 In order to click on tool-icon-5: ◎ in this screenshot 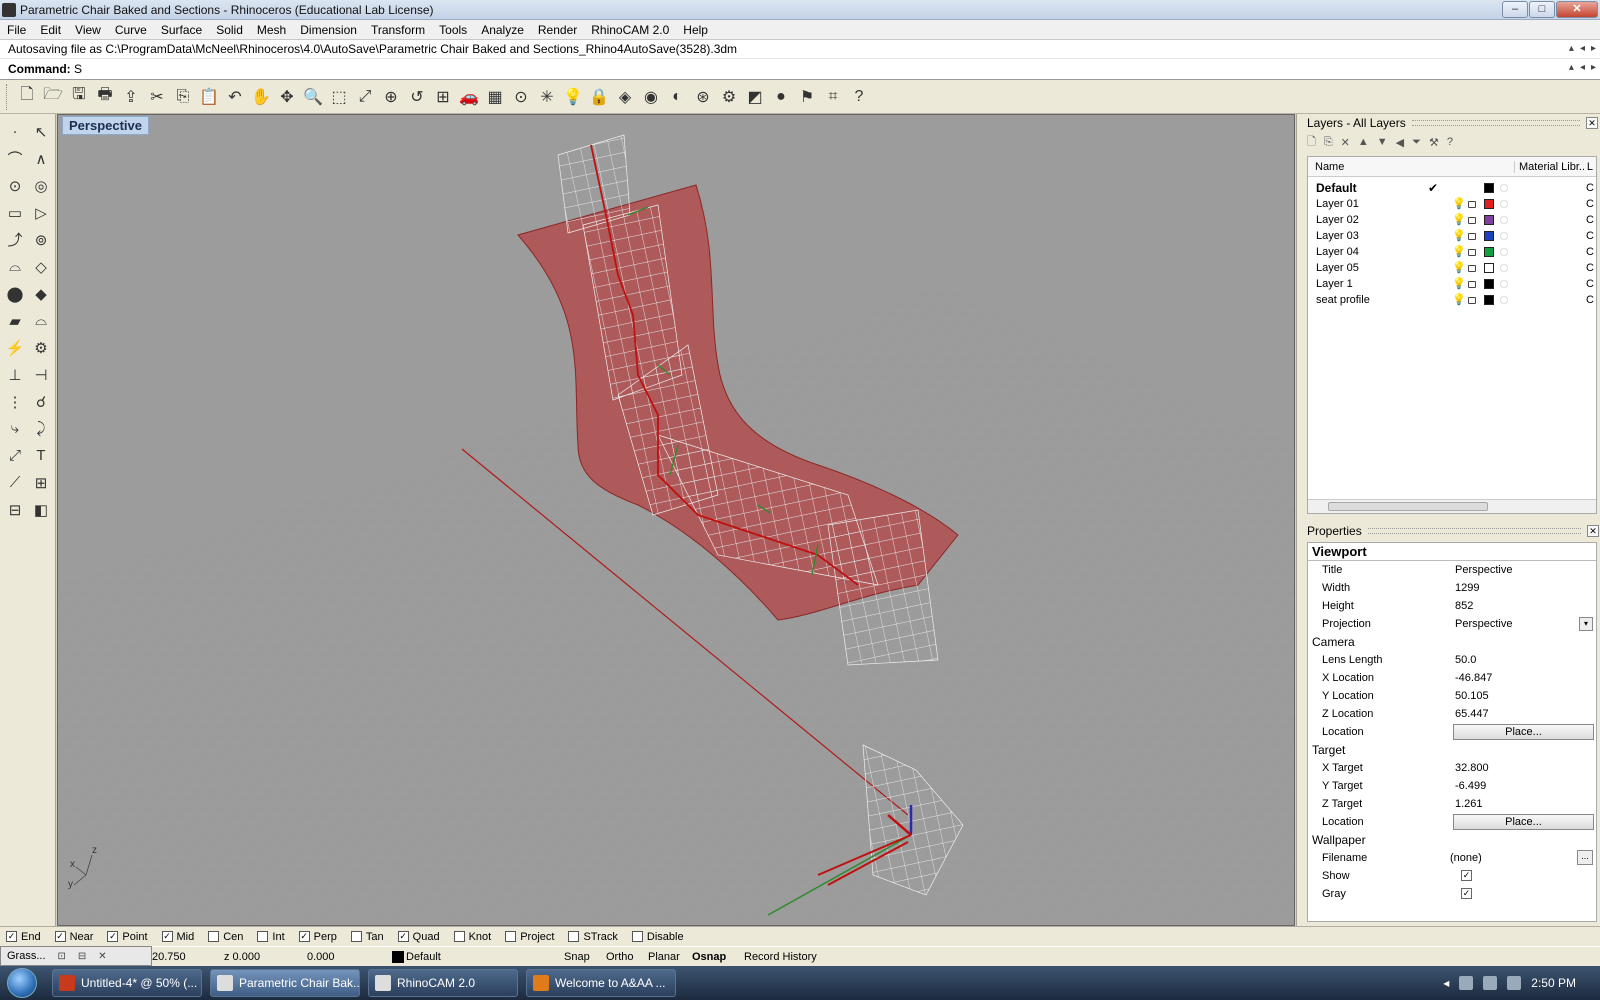, I will do `click(41, 185)`.